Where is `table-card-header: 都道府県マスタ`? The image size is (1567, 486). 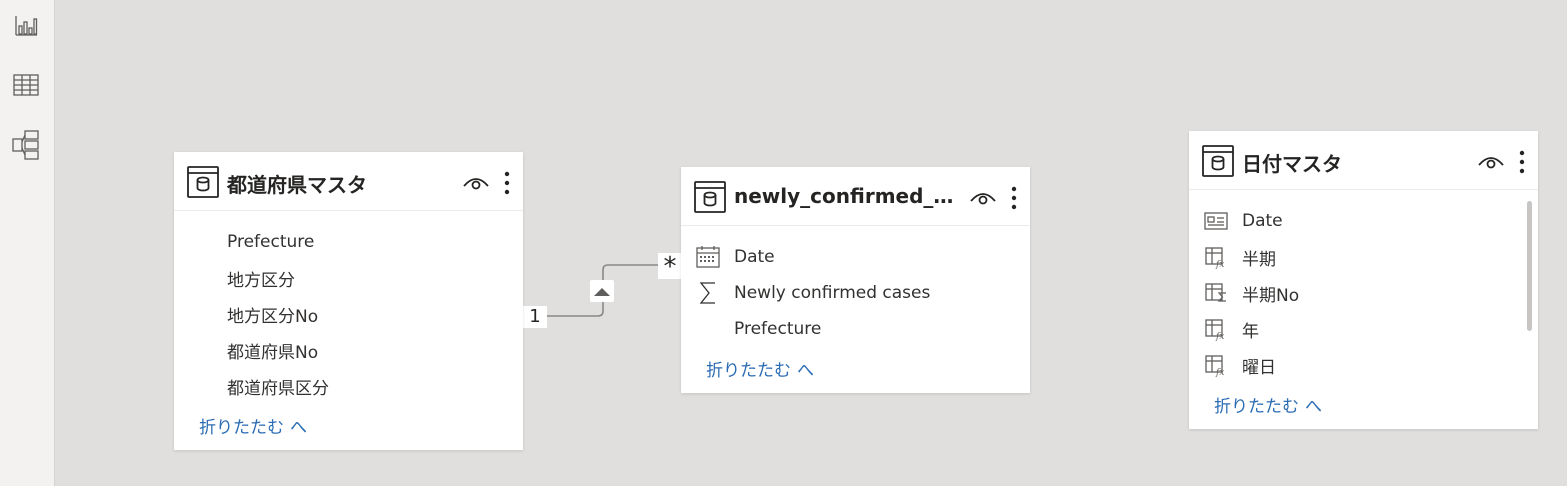
table-card-header: 都道府県マスタ is located at coordinates (348, 181).